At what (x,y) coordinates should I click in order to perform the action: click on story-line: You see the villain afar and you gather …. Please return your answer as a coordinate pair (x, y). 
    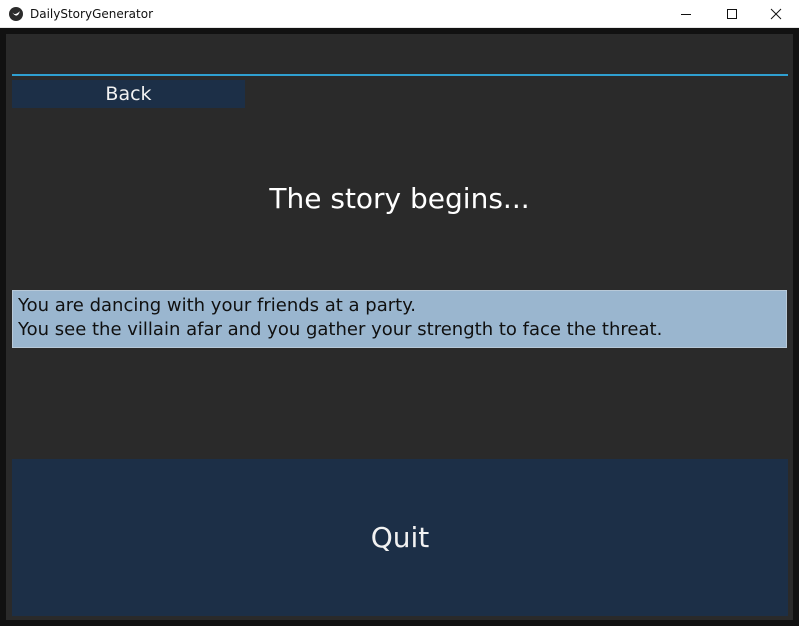
    Looking at the image, I should click on (340, 329).